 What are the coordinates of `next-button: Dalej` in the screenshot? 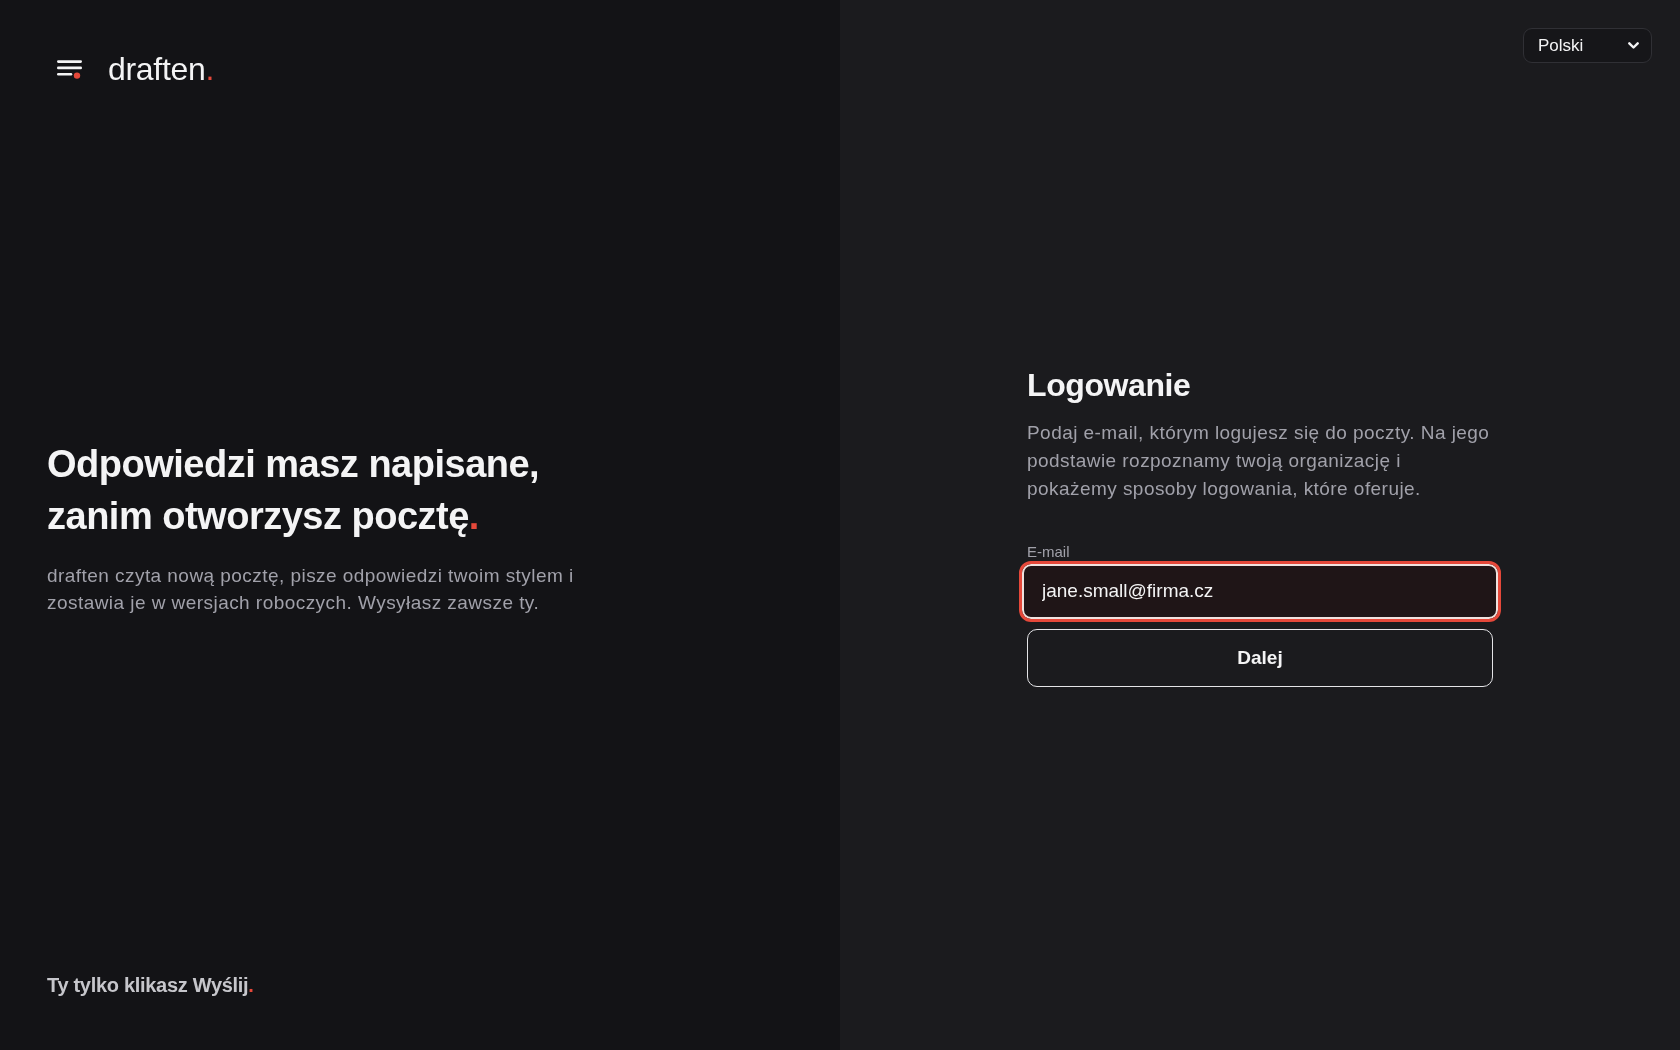 It's located at (1260, 657).